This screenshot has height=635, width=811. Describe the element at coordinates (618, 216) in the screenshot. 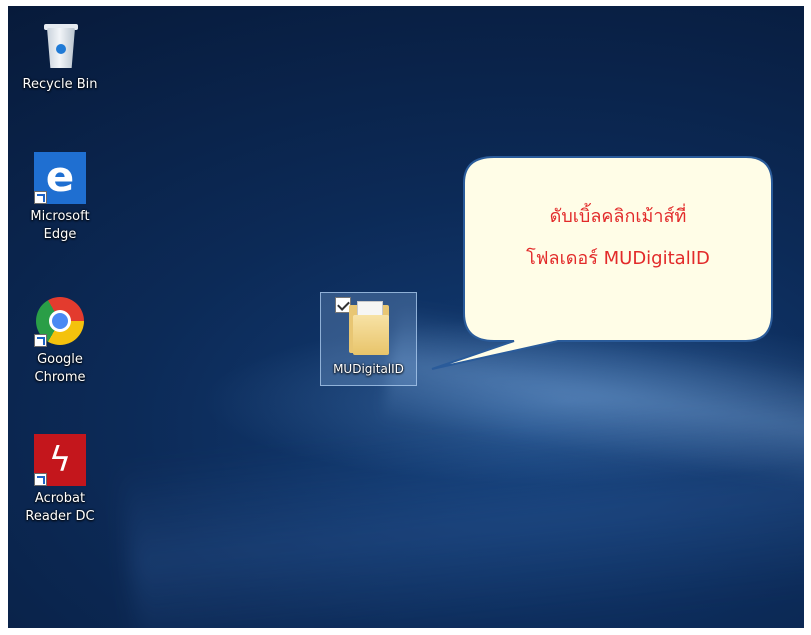

I see `callout-line-1: ดับเบิ้ลคลิกเม้าส์ที่` at that location.